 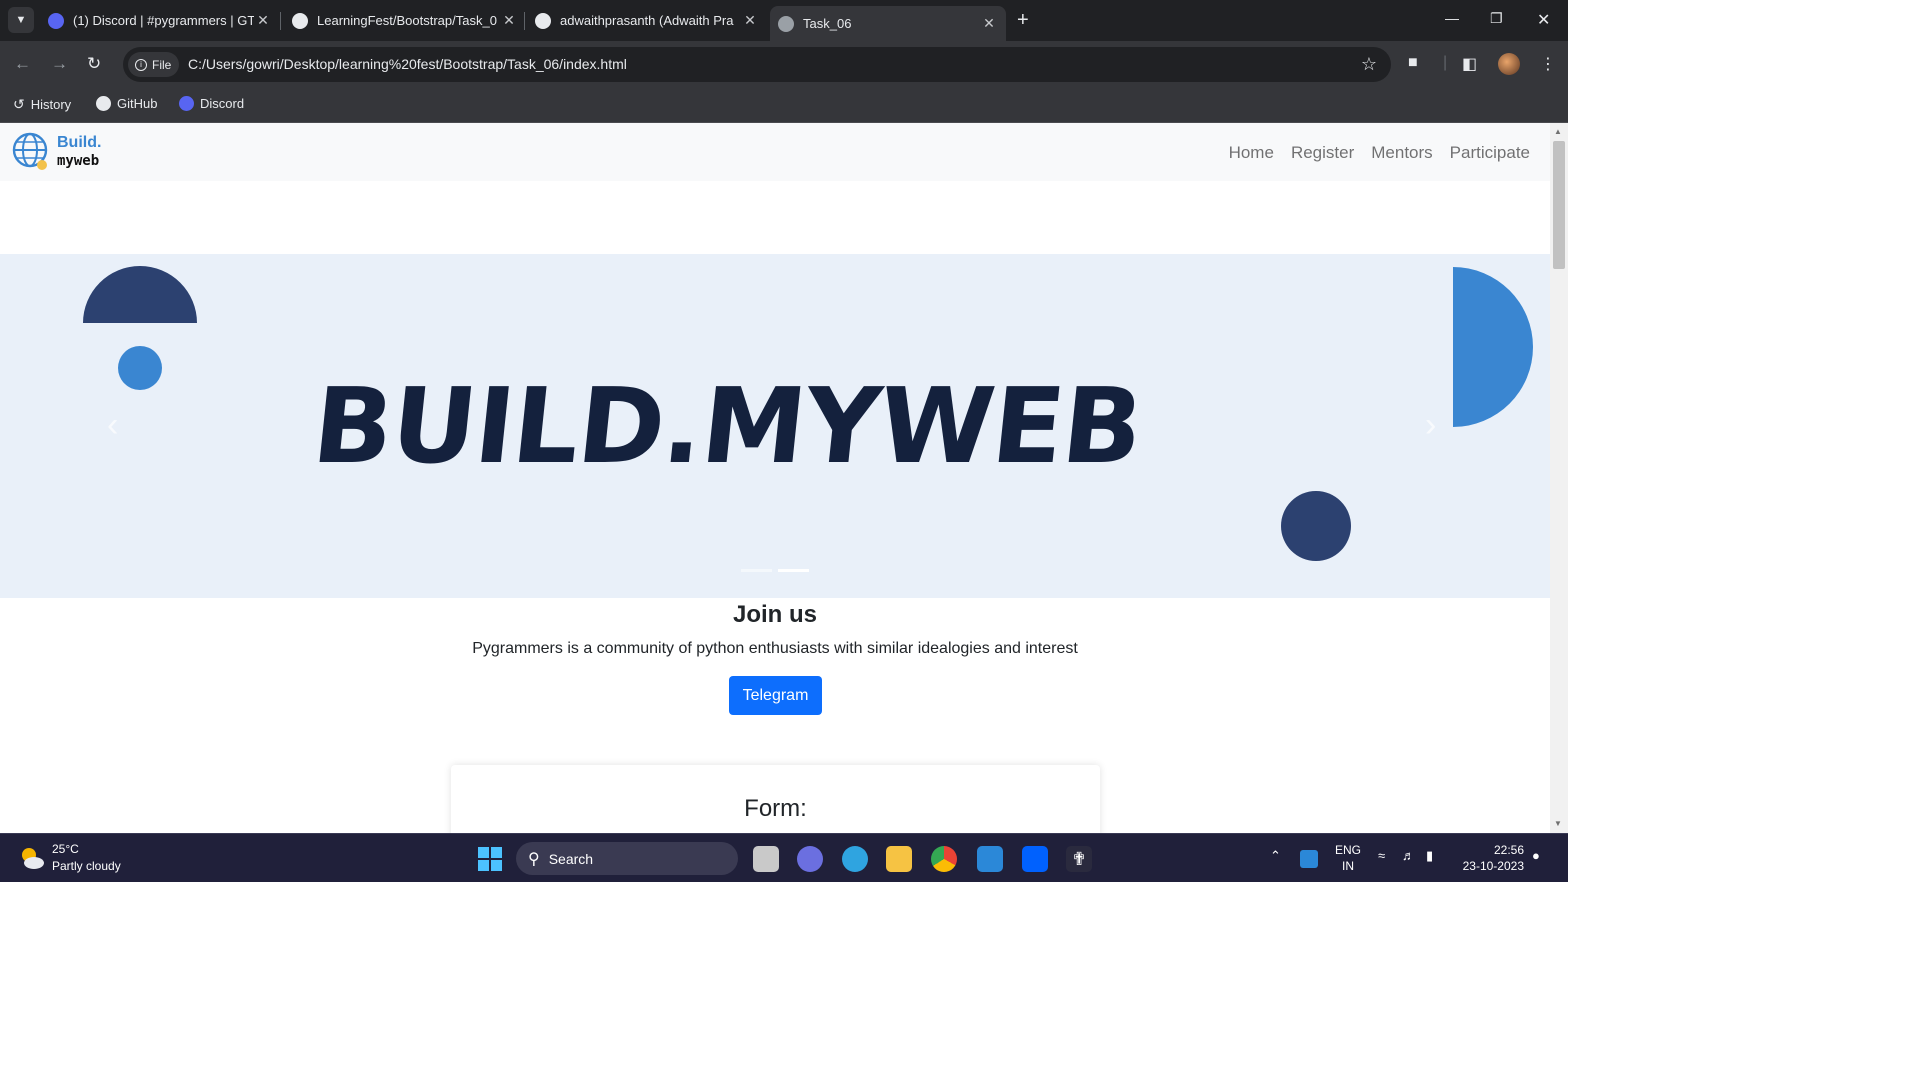 I want to click on form-card: Form:, so click(x=775, y=799).